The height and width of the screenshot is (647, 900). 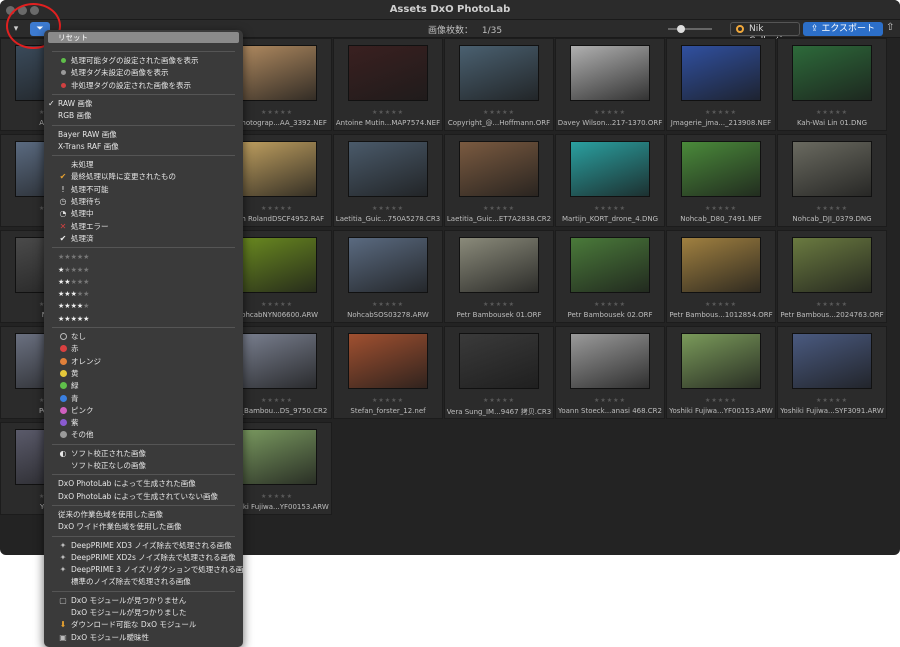 I want to click on status-filter-item: ◷ 処理待ち, so click(x=143, y=202).